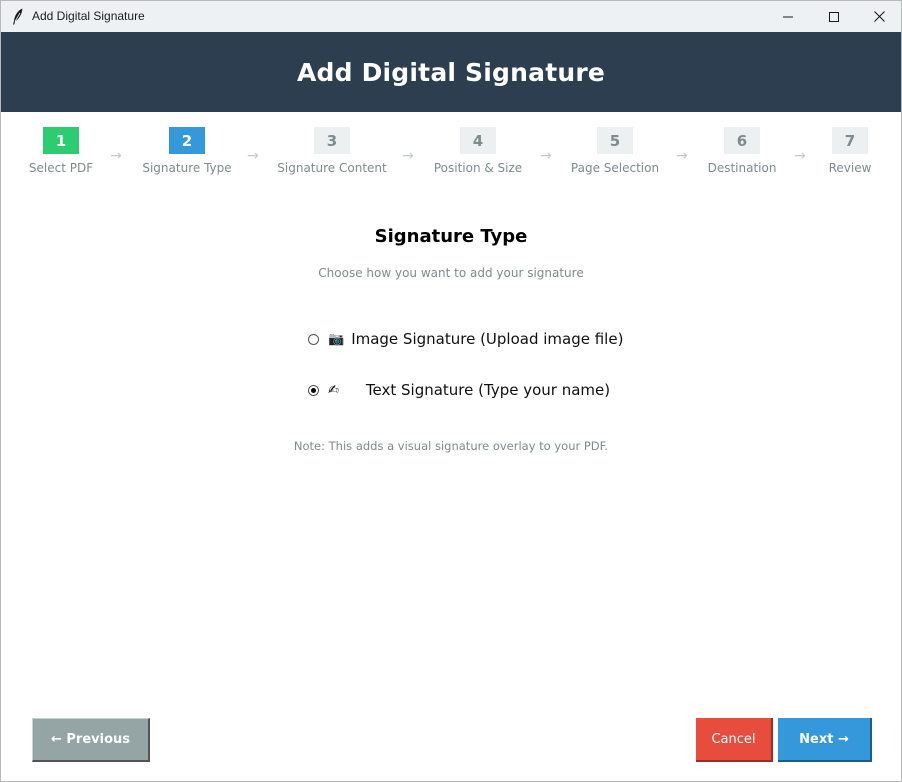 Image resolution: width=902 pixels, height=782 pixels. What do you see at coordinates (88, 16) in the screenshot?
I see `window-title: Add Digital Signature` at bounding box center [88, 16].